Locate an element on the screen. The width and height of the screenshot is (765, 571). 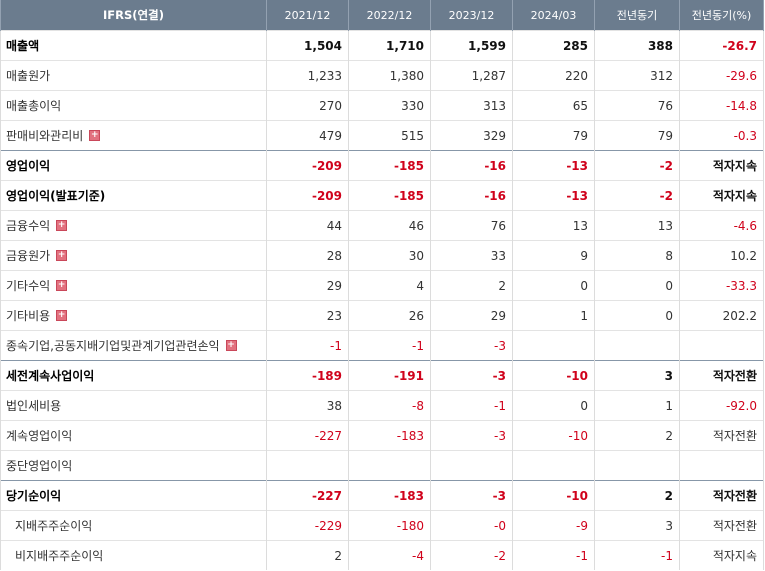
cell: -191 is located at coordinates (389, 375).